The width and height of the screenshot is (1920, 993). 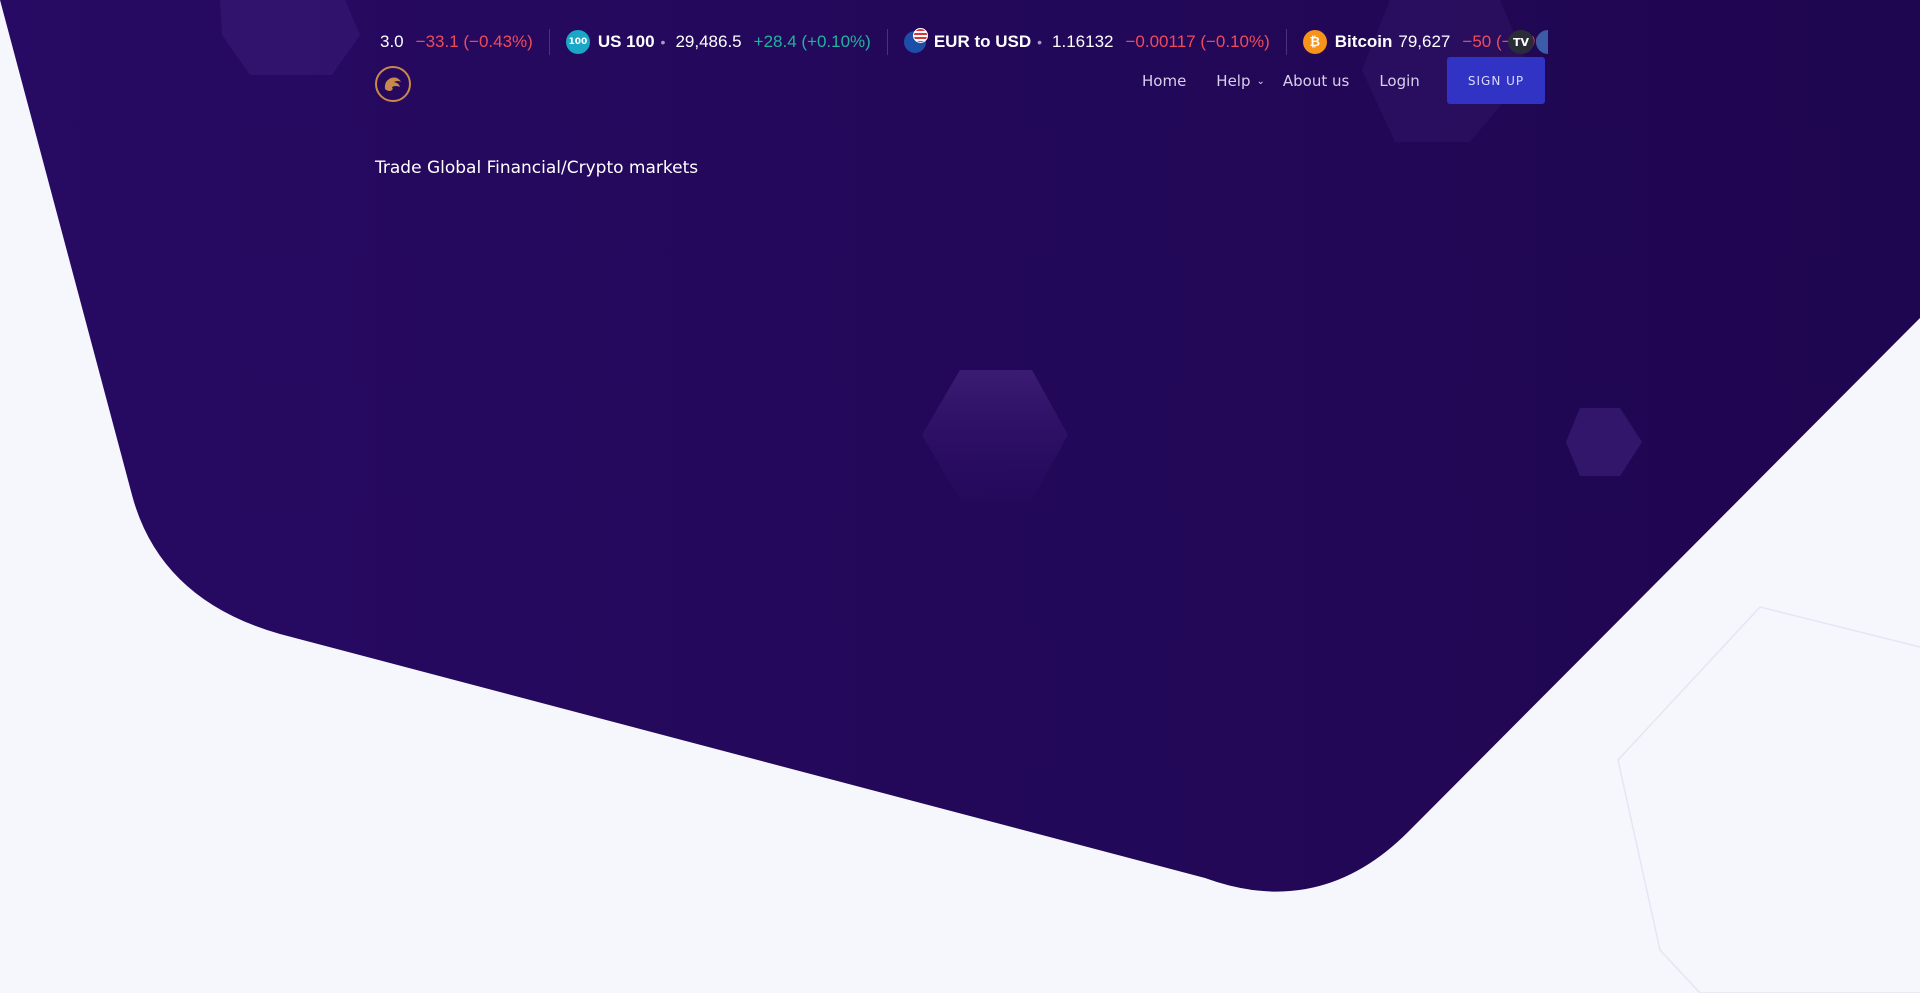 What do you see at coordinates (577, 42) in the screenshot?
I see `us100-logo: 100` at bounding box center [577, 42].